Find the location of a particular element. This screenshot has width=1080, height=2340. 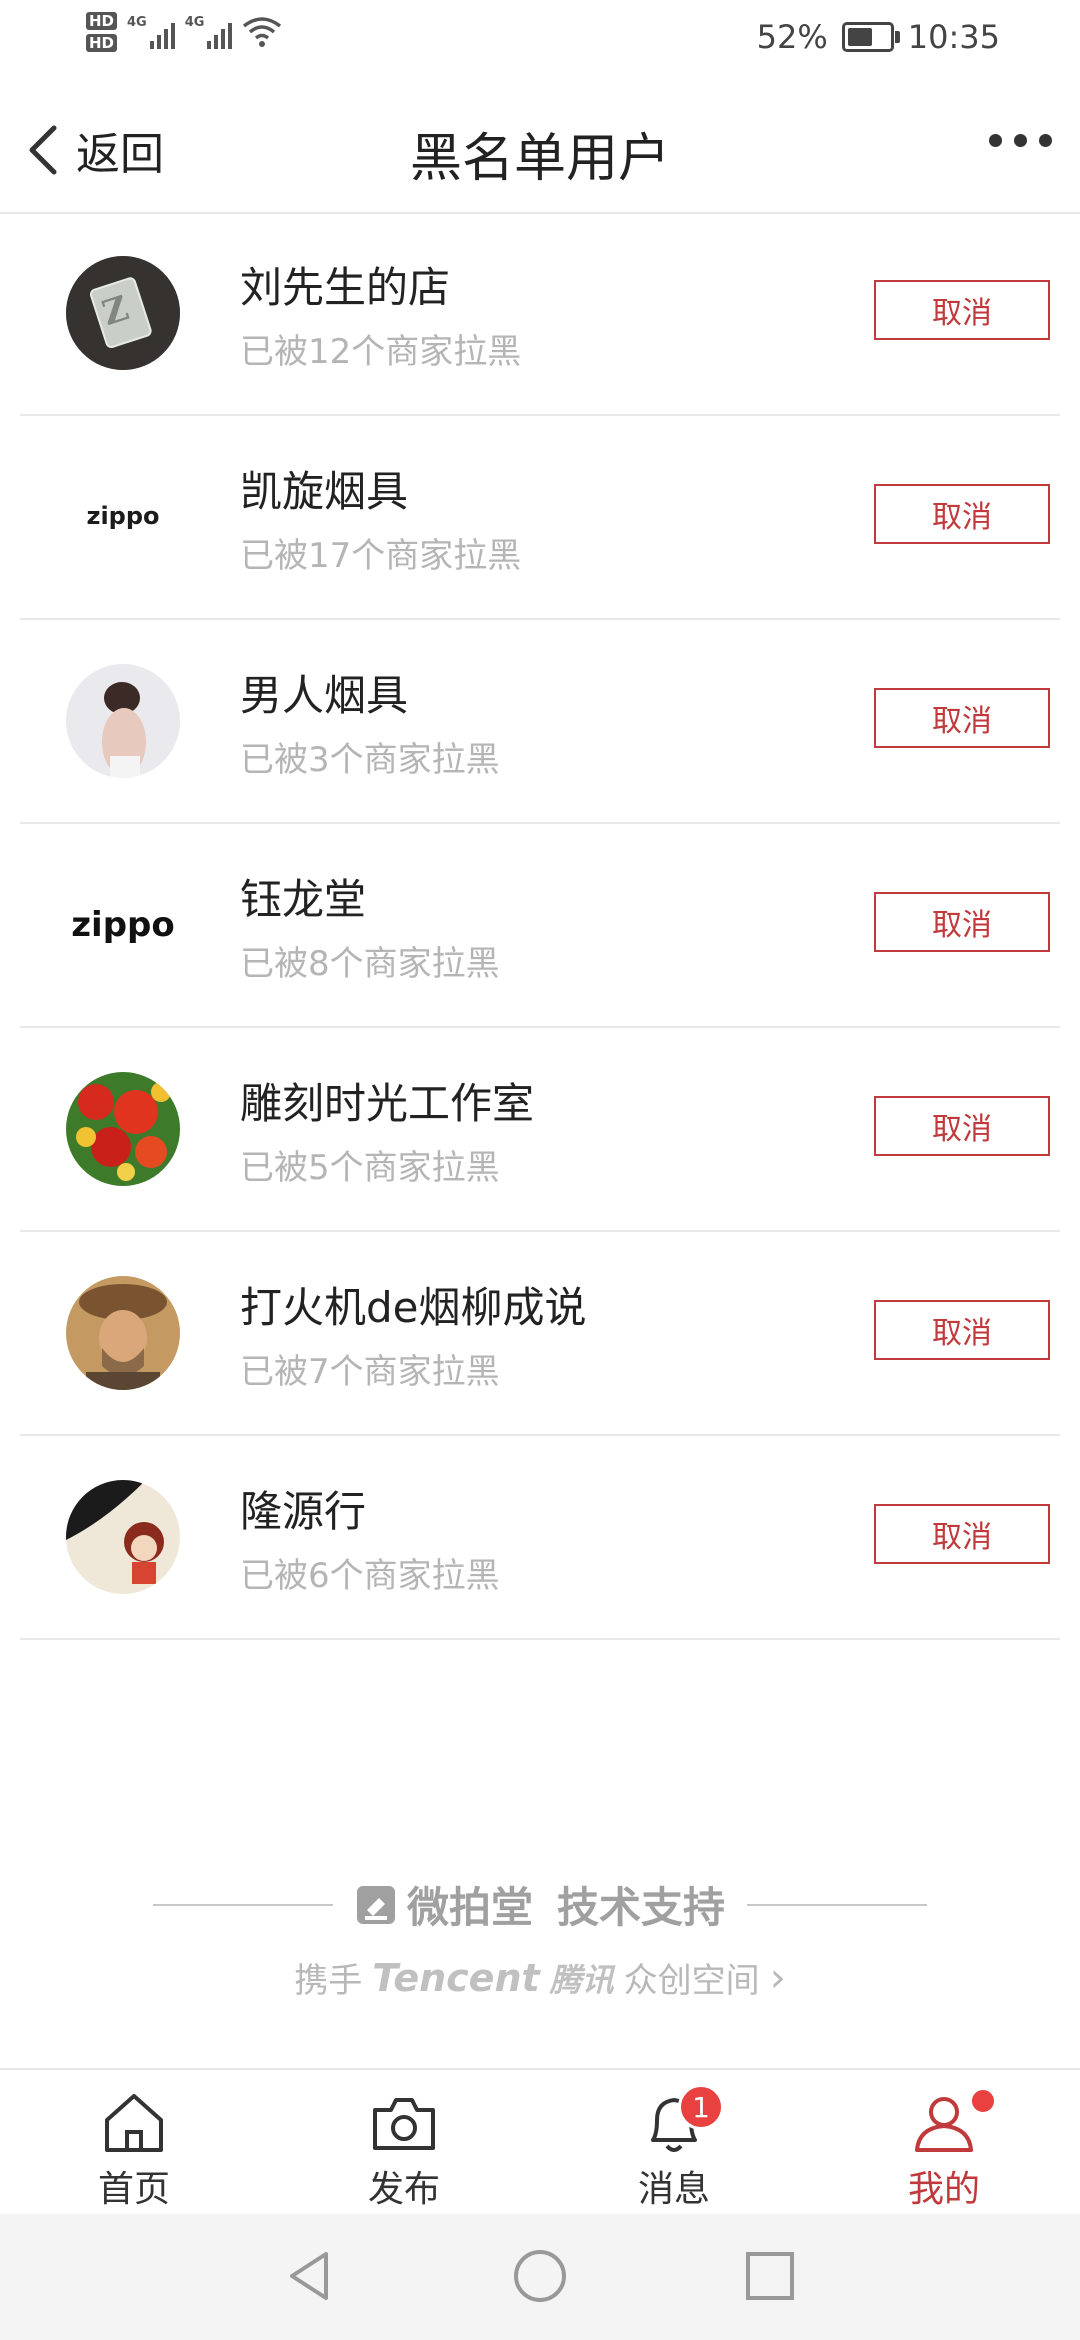

triangle-back-icon is located at coordinates (309, 2276).